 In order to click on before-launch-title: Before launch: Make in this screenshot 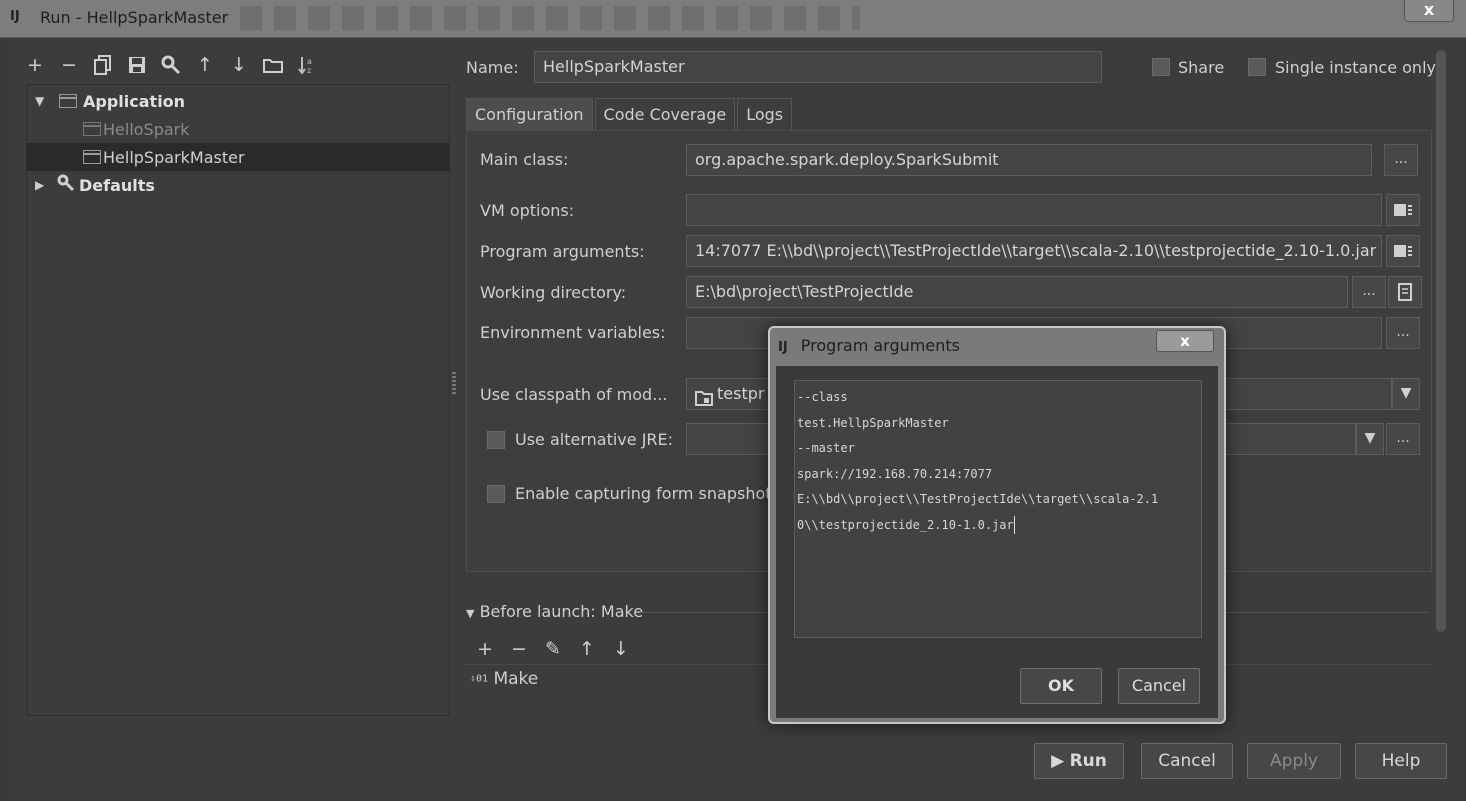, I will do `click(561, 611)`.